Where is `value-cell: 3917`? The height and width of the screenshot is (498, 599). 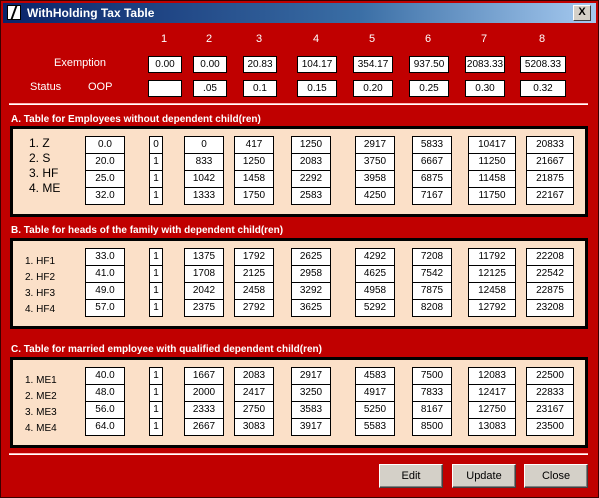
value-cell: 3917 is located at coordinates (311, 427).